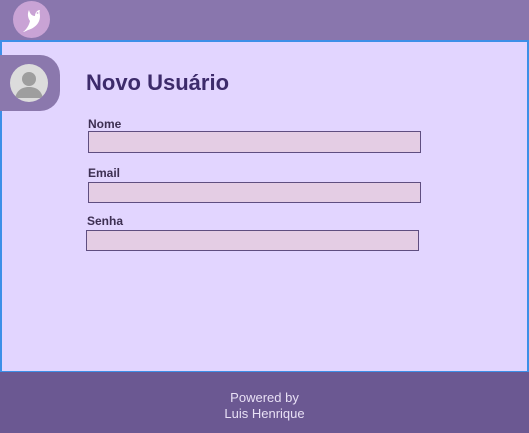 The image size is (529, 433). I want to click on user-avatar-icon, so click(29, 83).